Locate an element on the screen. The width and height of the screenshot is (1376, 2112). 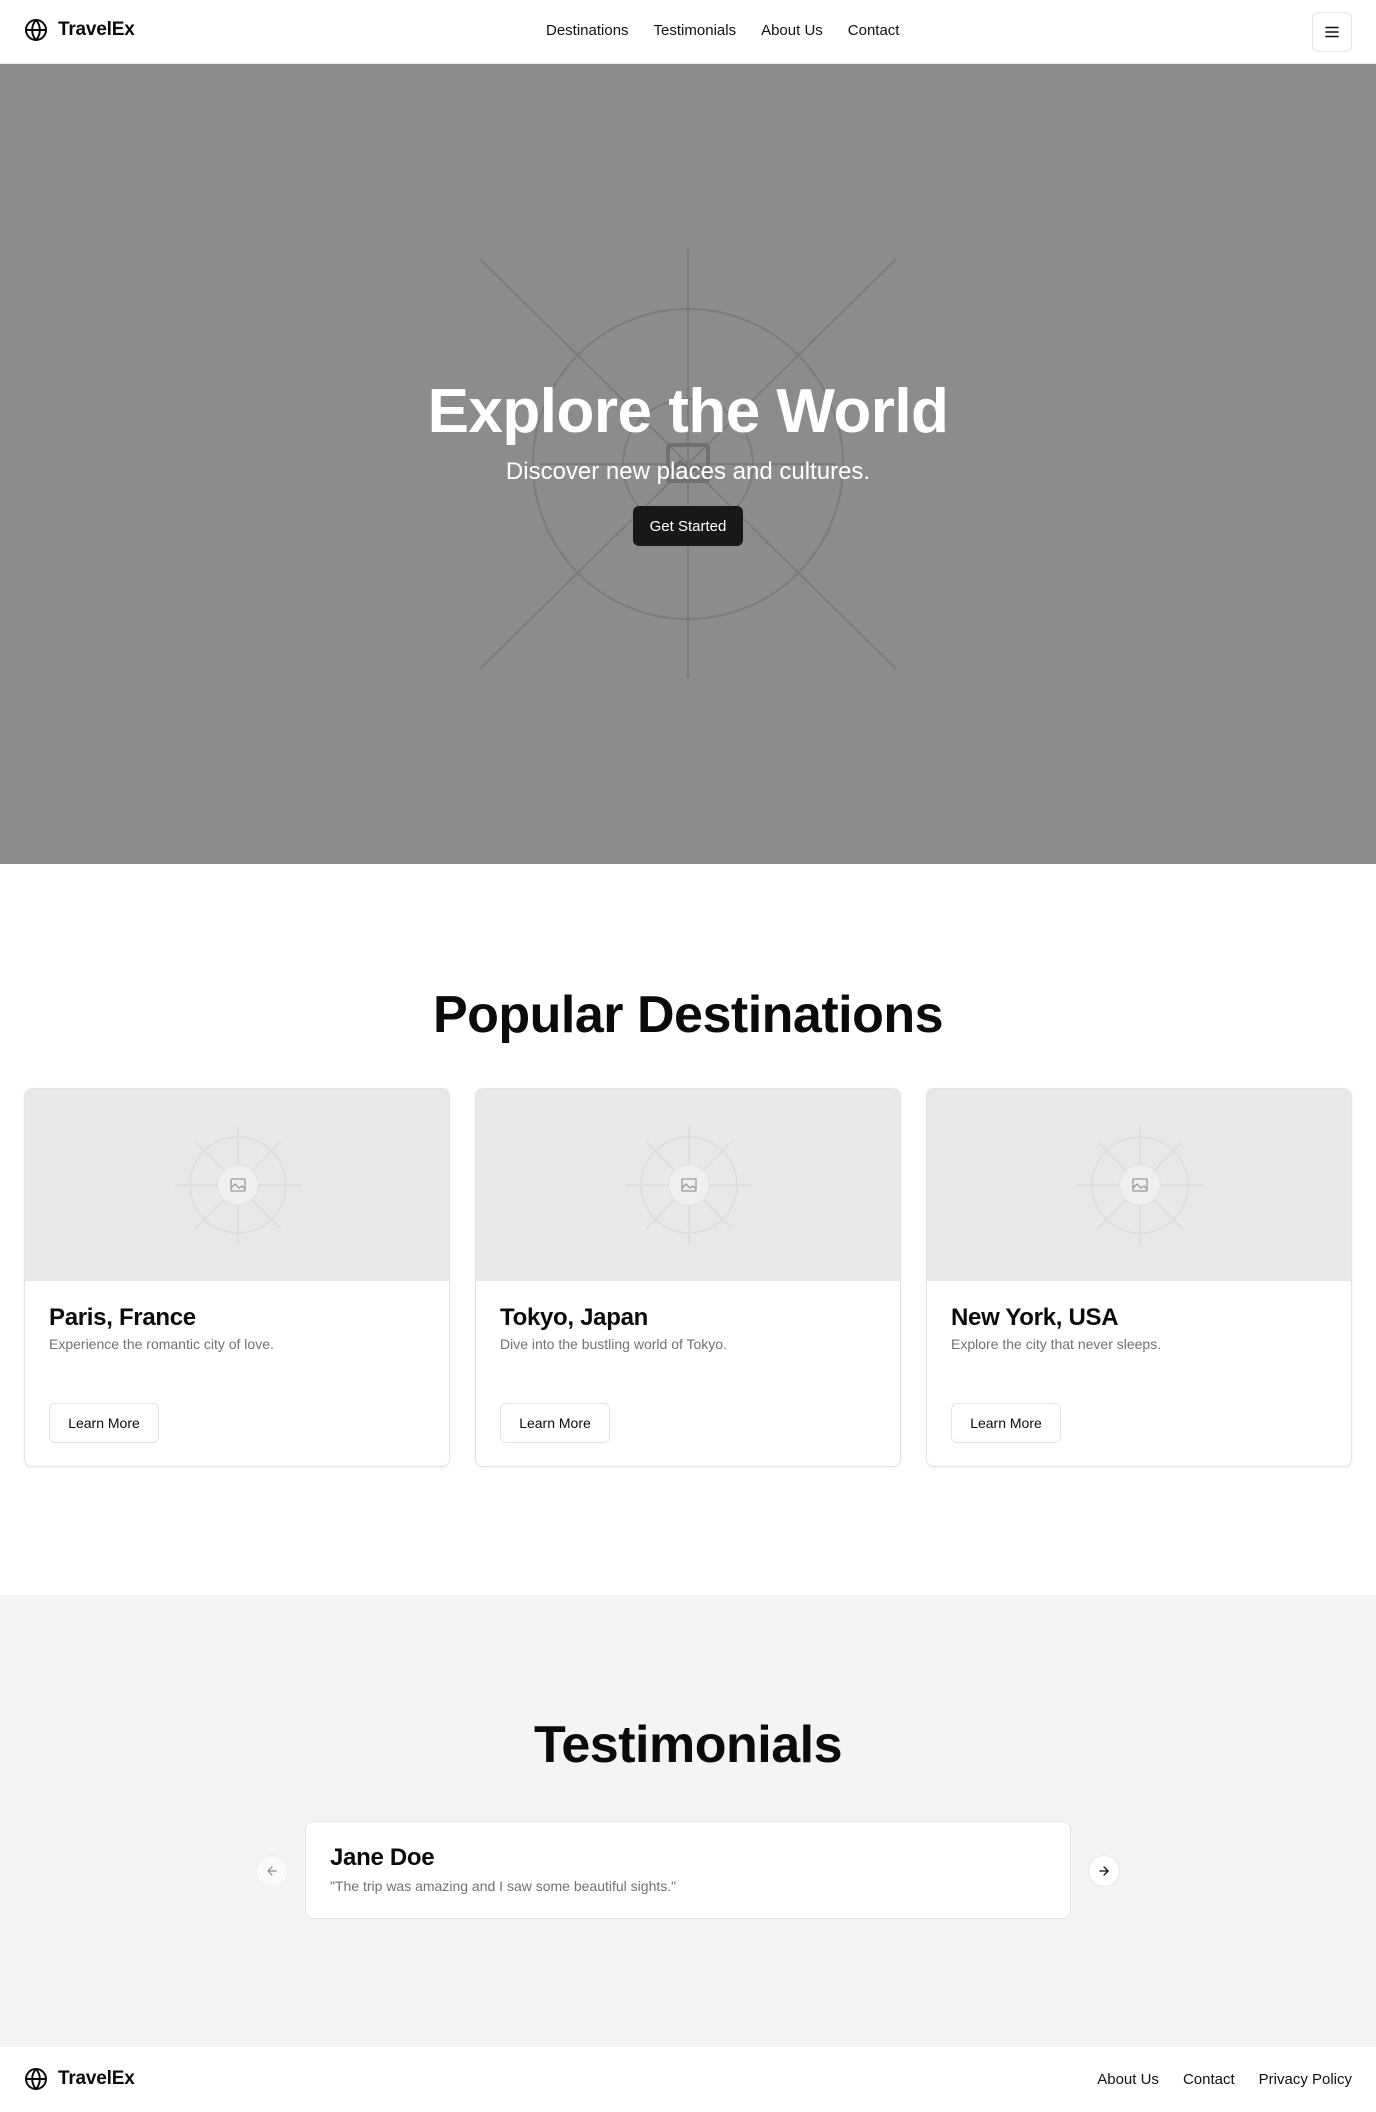
nav-contact: Contact is located at coordinates (874, 30).